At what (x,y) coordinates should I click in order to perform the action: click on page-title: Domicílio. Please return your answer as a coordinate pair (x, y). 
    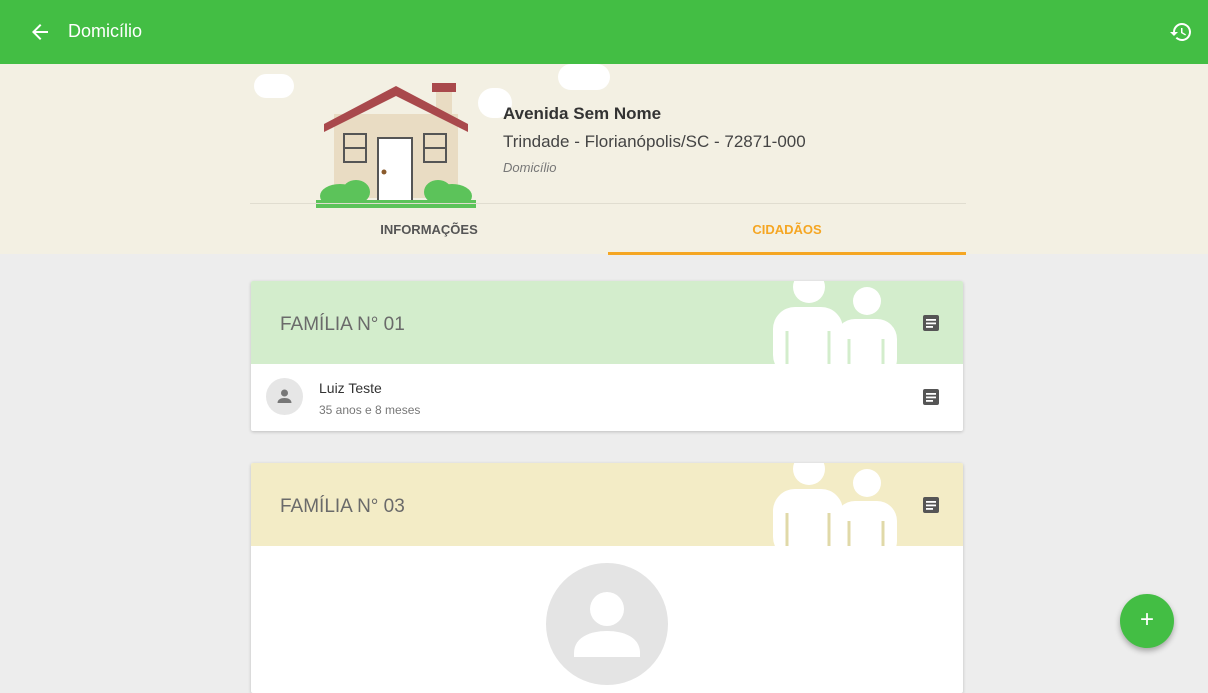
    Looking at the image, I should click on (105, 31).